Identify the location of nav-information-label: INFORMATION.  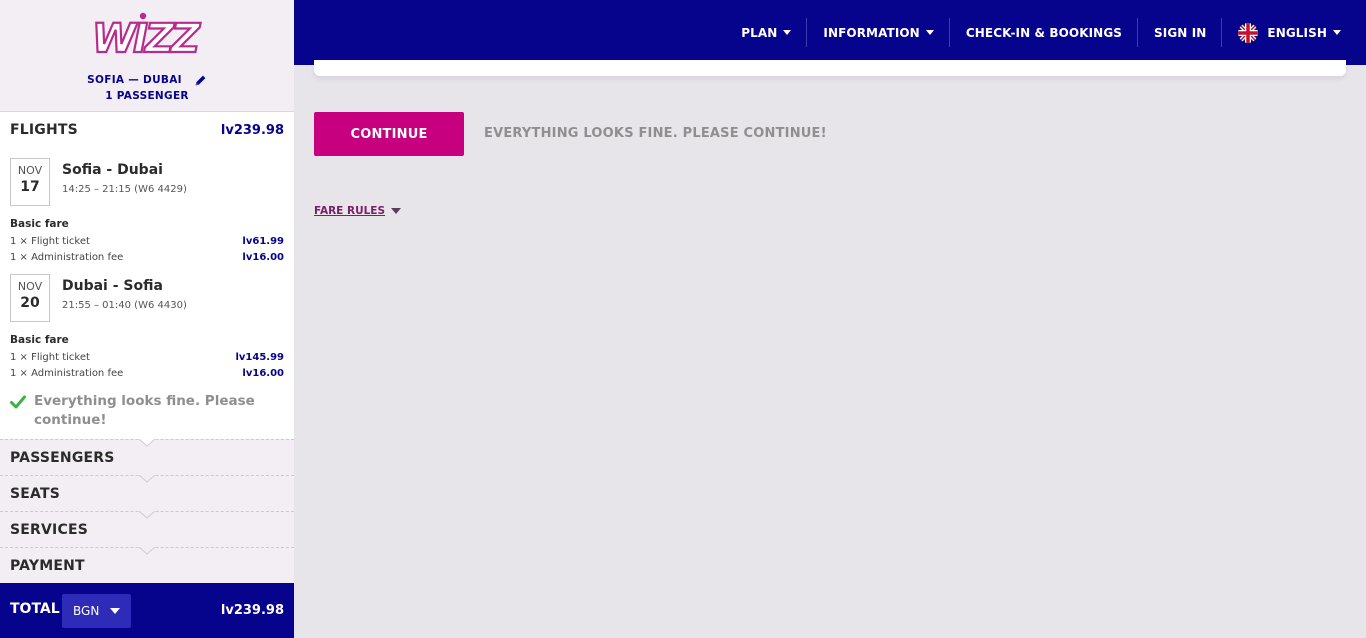
(871, 32).